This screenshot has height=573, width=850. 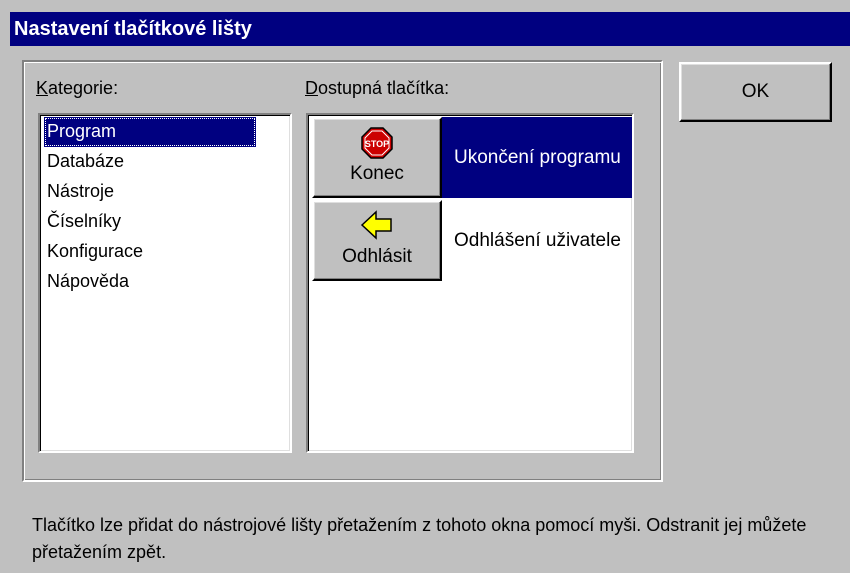 I want to click on category-item-nastroje: Nástroje, so click(x=80, y=192).